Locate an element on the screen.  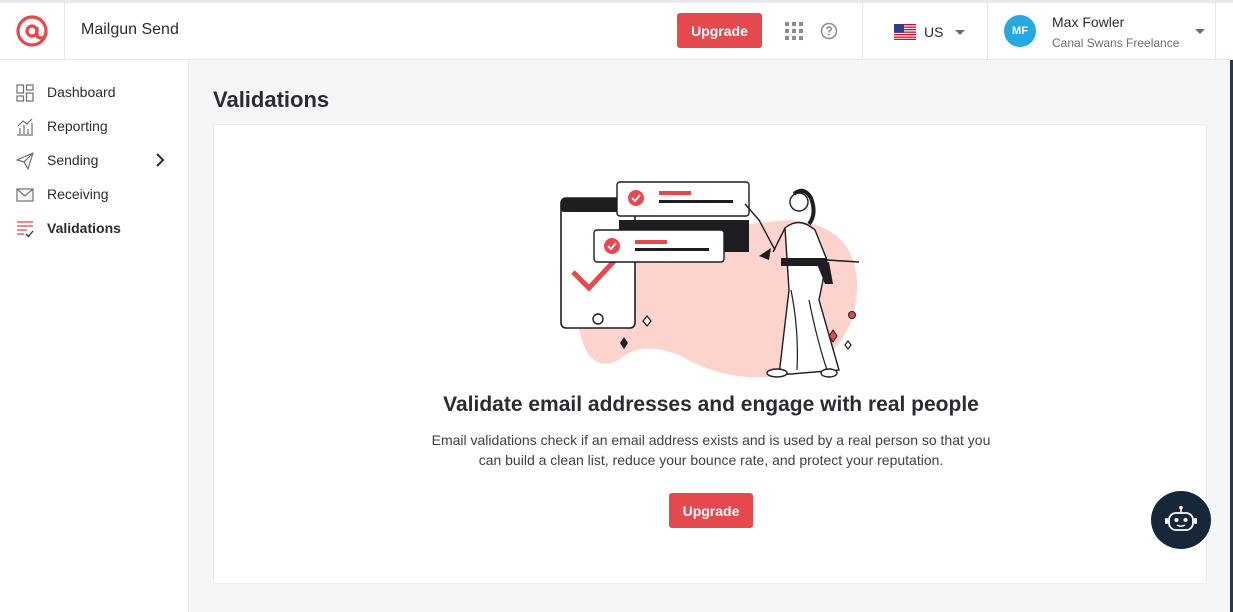
sidebar-item-label: Validations is located at coordinates (84, 228).